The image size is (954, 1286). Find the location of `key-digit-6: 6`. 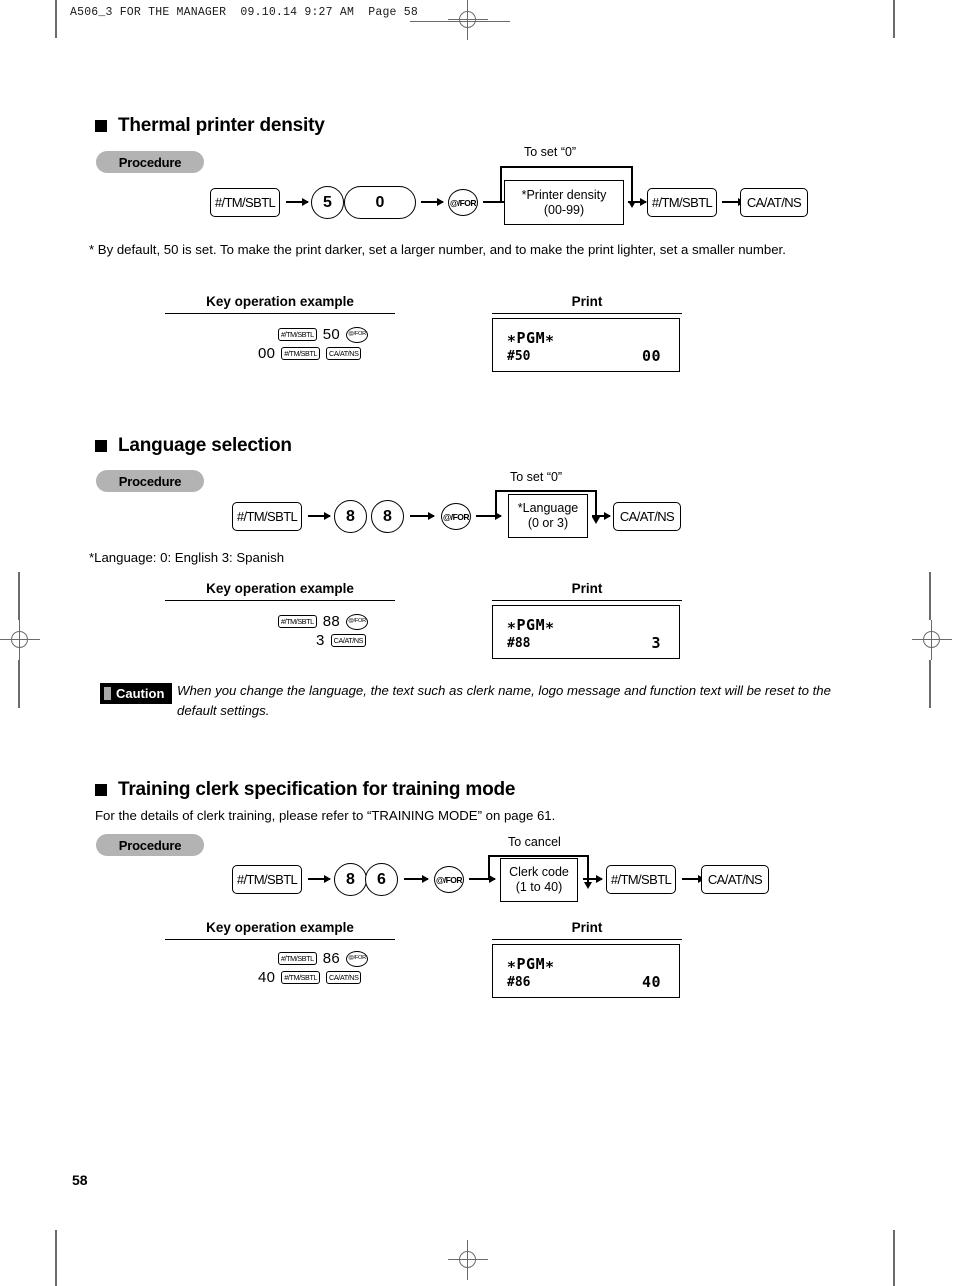

key-digit-6: 6 is located at coordinates (381, 879).